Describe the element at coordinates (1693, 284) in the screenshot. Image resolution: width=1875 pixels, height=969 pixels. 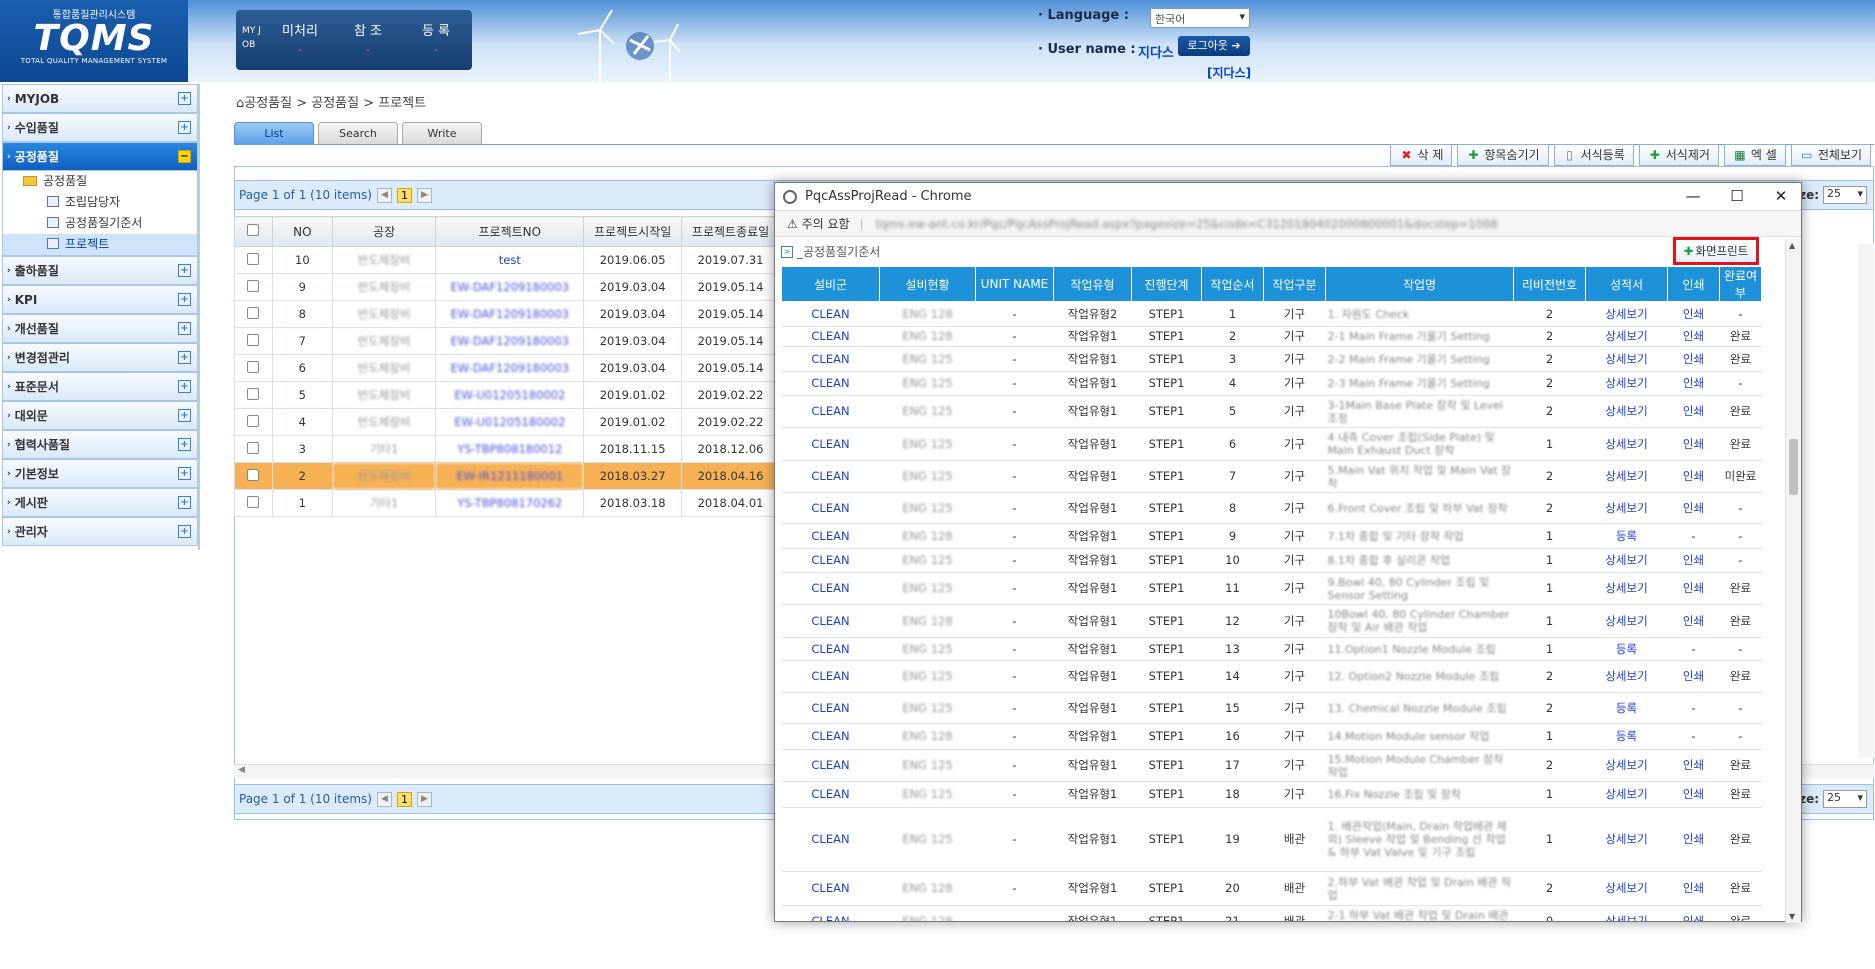
I see `col-header-10: 인쇄` at that location.